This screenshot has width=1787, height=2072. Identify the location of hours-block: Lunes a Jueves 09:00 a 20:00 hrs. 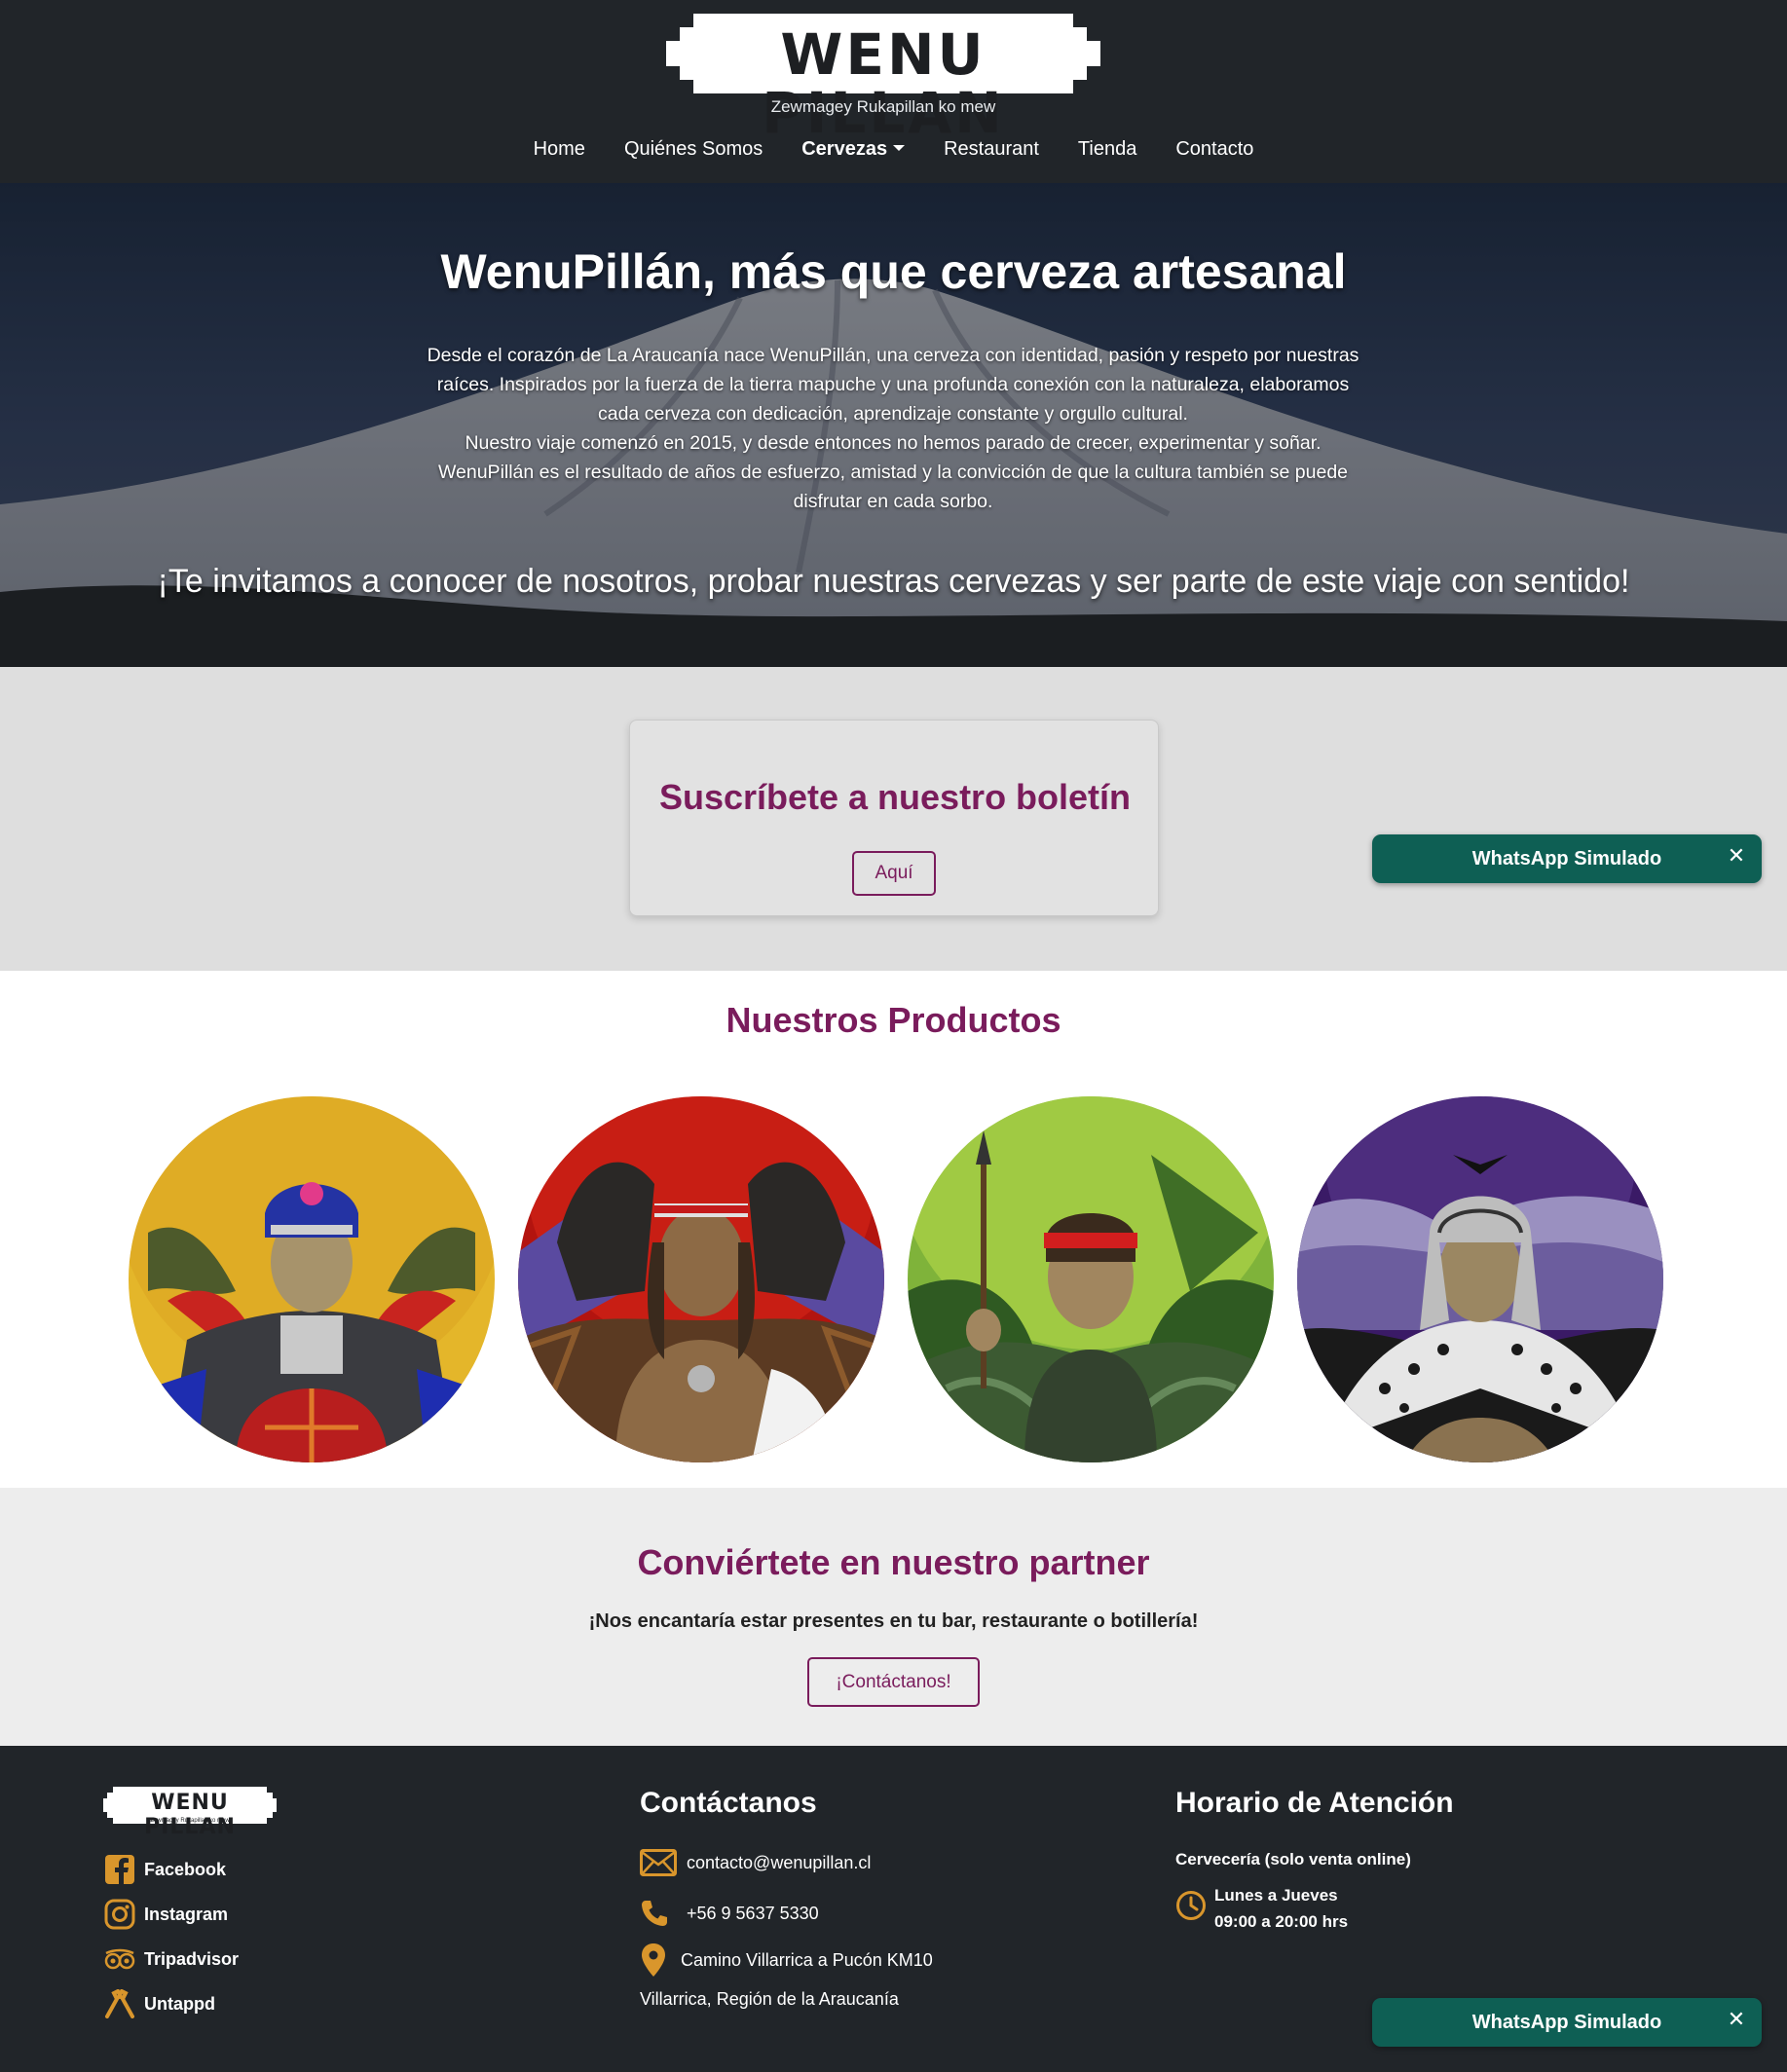
(1261, 1908).